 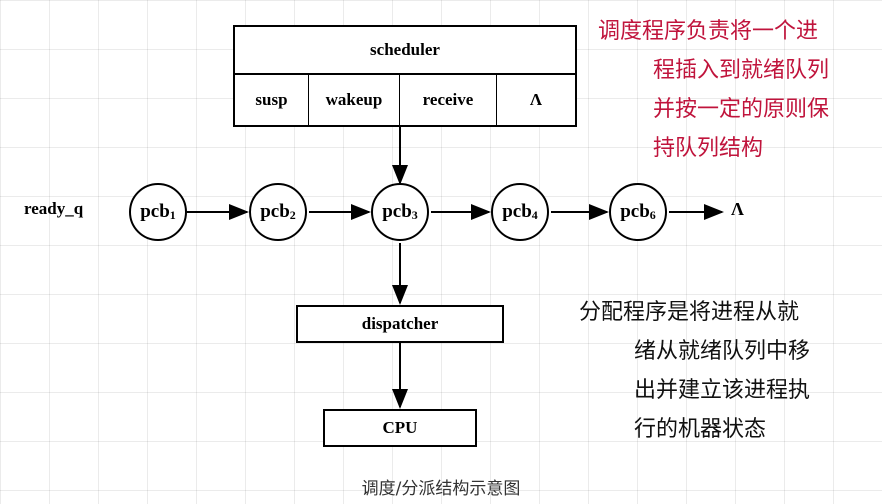 What do you see at coordinates (172, 214) in the screenshot?
I see `pcb-node-1-sub: 1` at bounding box center [172, 214].